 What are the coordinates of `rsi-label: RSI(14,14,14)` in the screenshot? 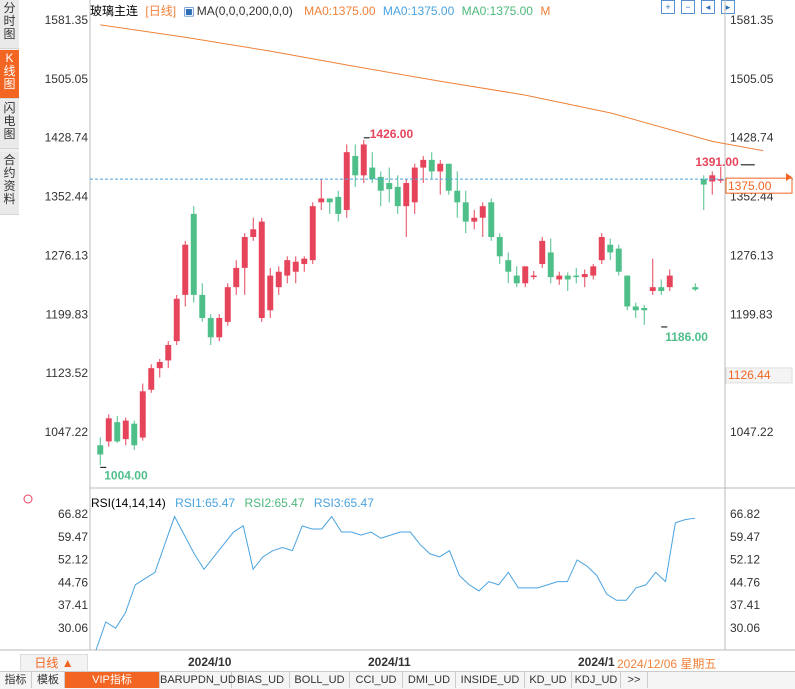 It's located at (128, 503).